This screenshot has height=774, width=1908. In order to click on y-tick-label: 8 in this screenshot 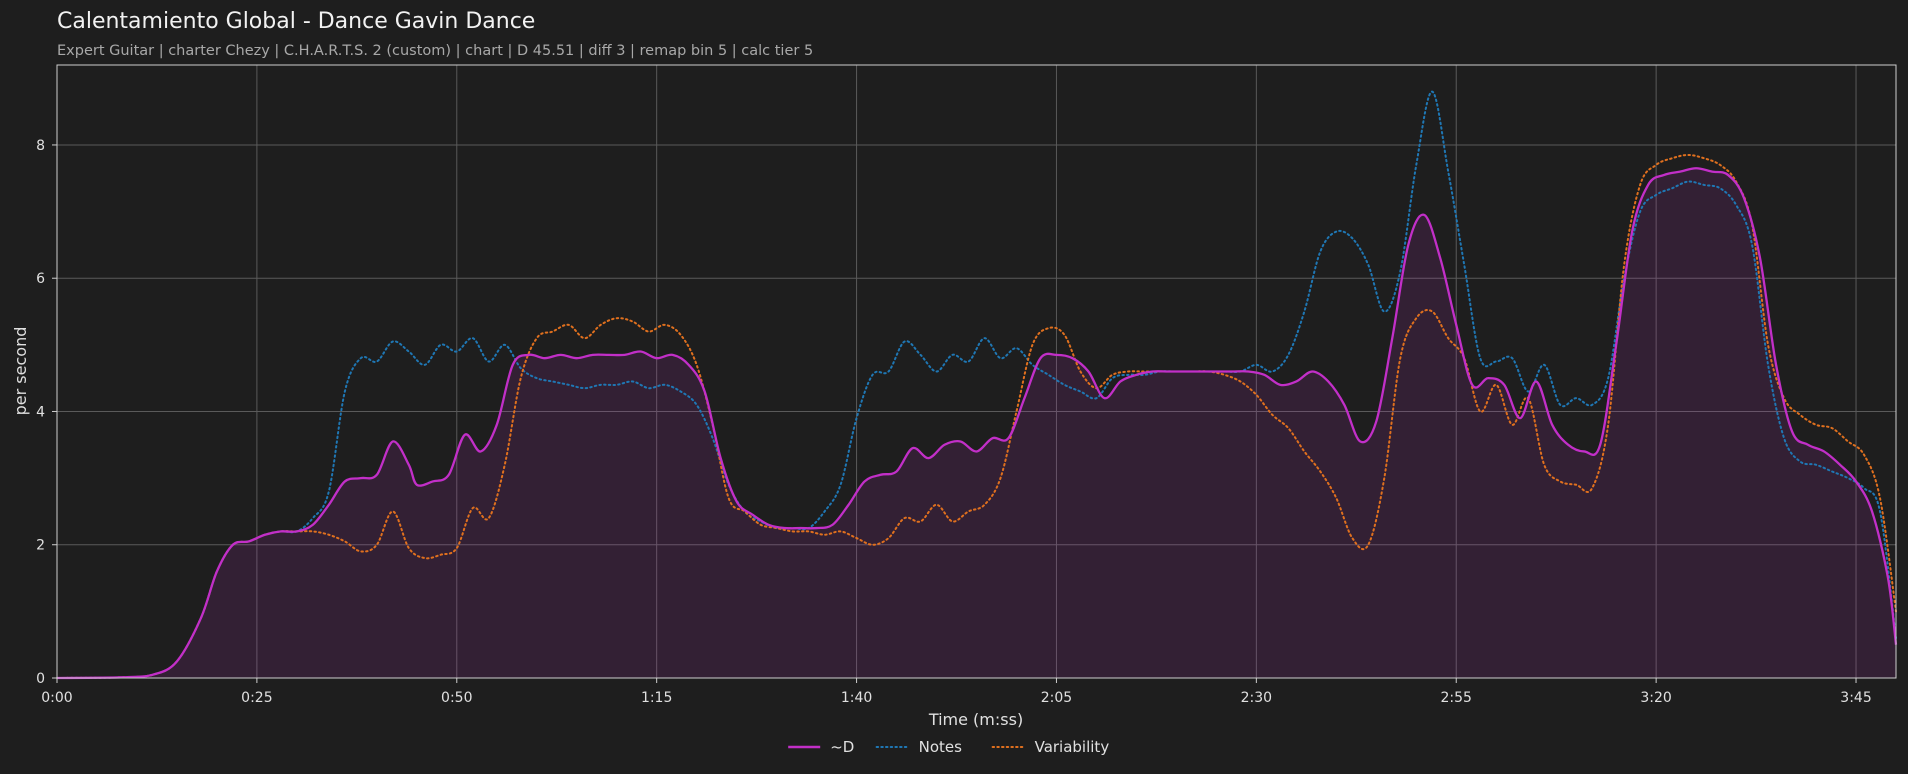, I will do `click(40, 146)`.